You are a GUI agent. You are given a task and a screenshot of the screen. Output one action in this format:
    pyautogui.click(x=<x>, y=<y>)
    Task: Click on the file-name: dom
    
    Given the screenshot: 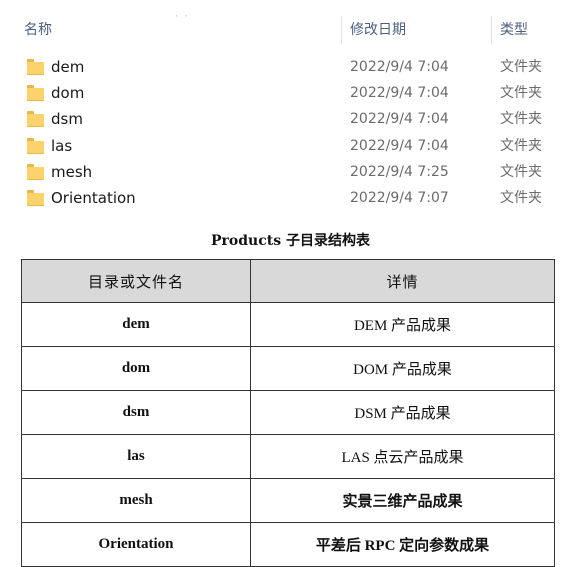 What is the action you would take?
    pyautogui.click(x=68, y=93)
    